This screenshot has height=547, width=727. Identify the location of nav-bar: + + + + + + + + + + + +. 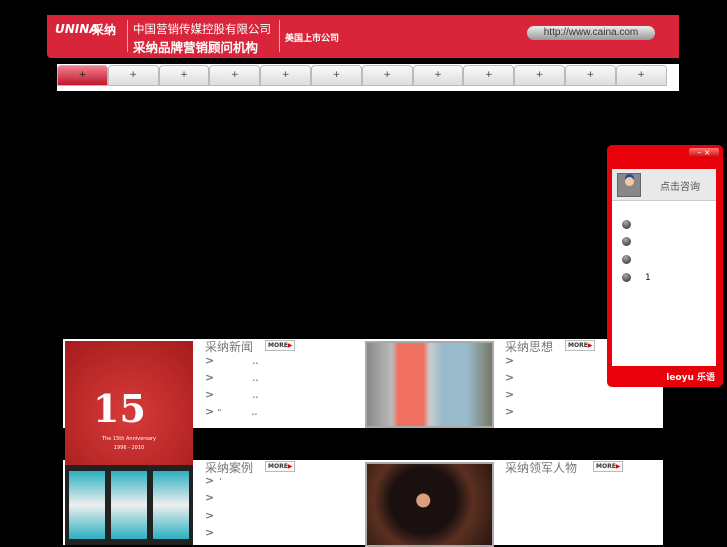
(368, 77).